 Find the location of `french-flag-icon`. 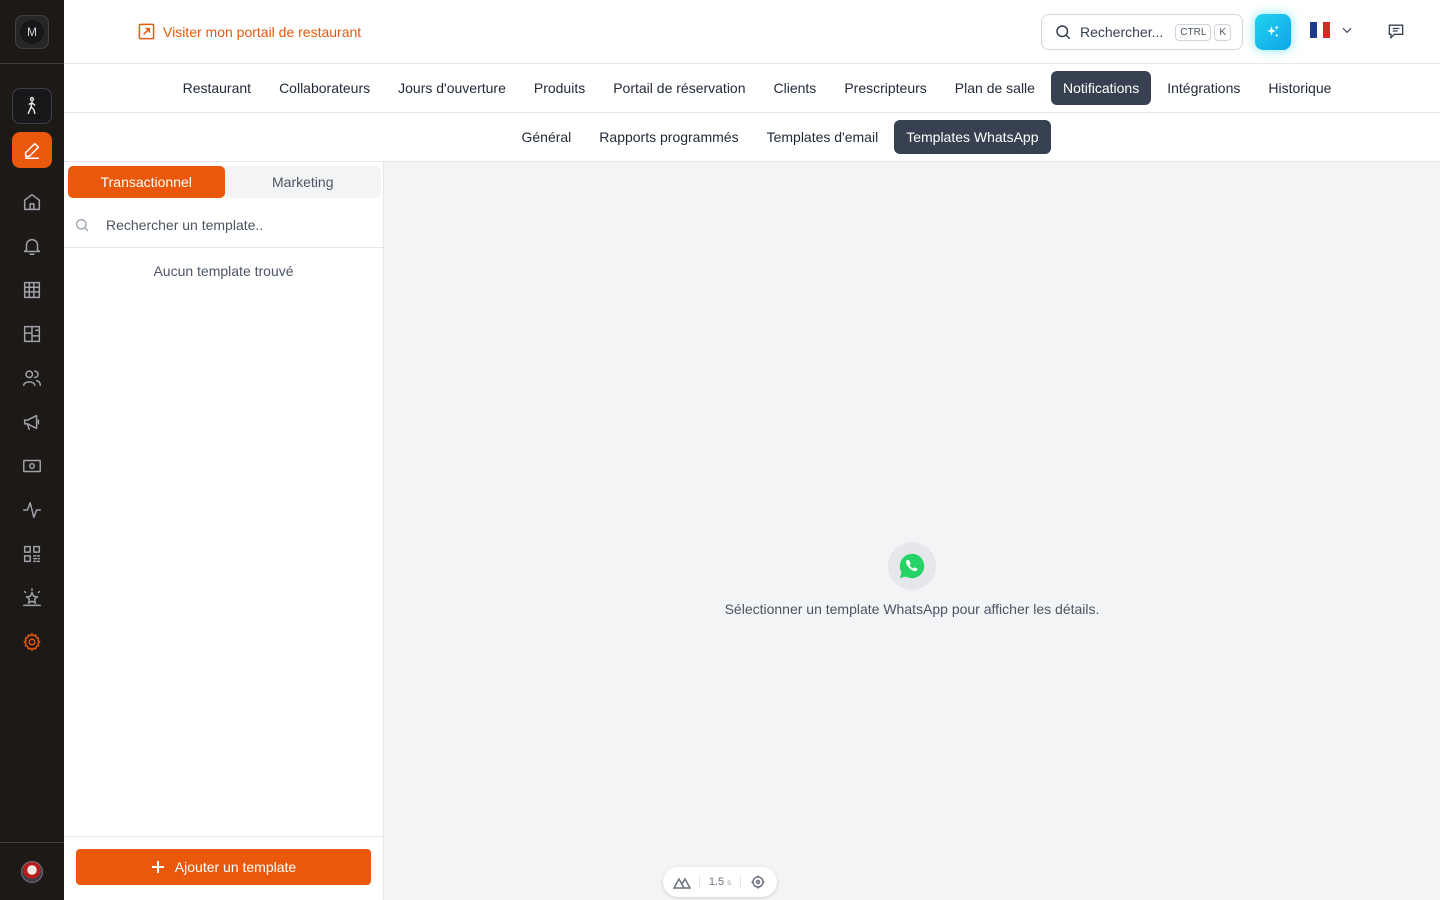

french-flag-icon is located at coordinates (1320, 30).